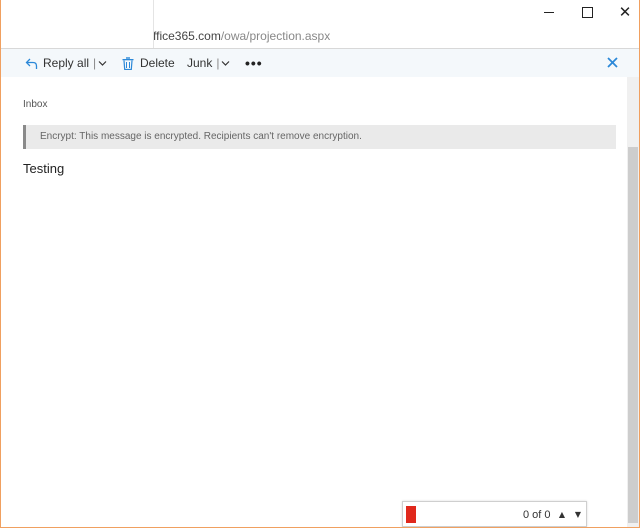  What do you see at coordinates (128, 63) in the screenshot?
I see `trash-icon` at bounding box center [128, 63].